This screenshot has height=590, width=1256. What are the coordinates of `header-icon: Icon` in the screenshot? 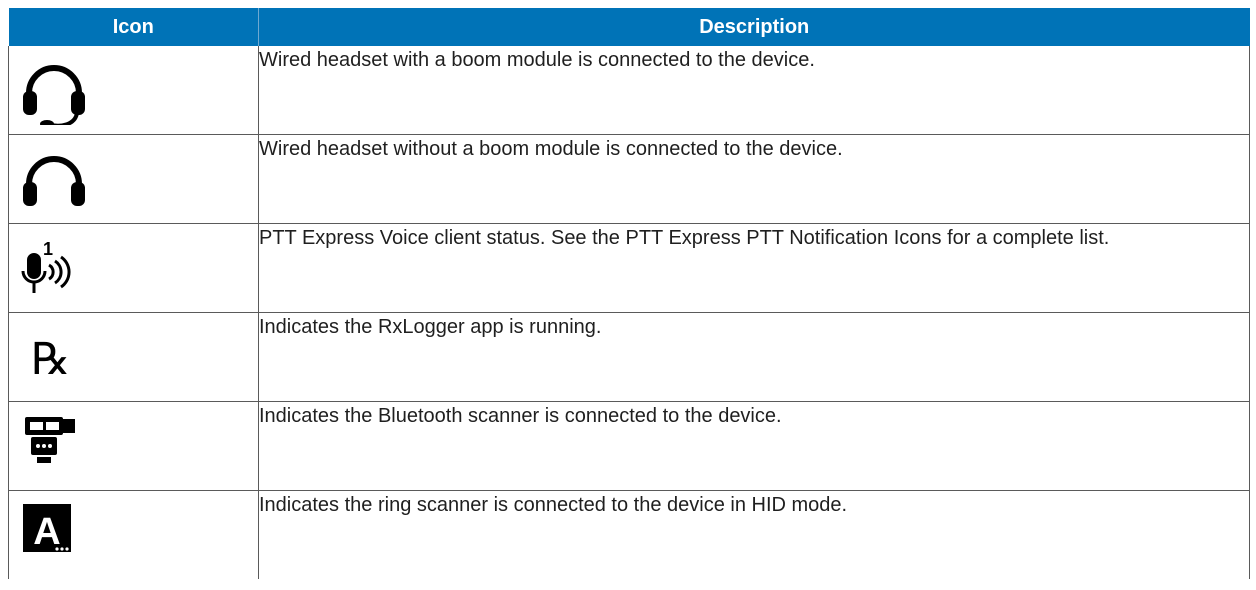 It's located at (133, 27).